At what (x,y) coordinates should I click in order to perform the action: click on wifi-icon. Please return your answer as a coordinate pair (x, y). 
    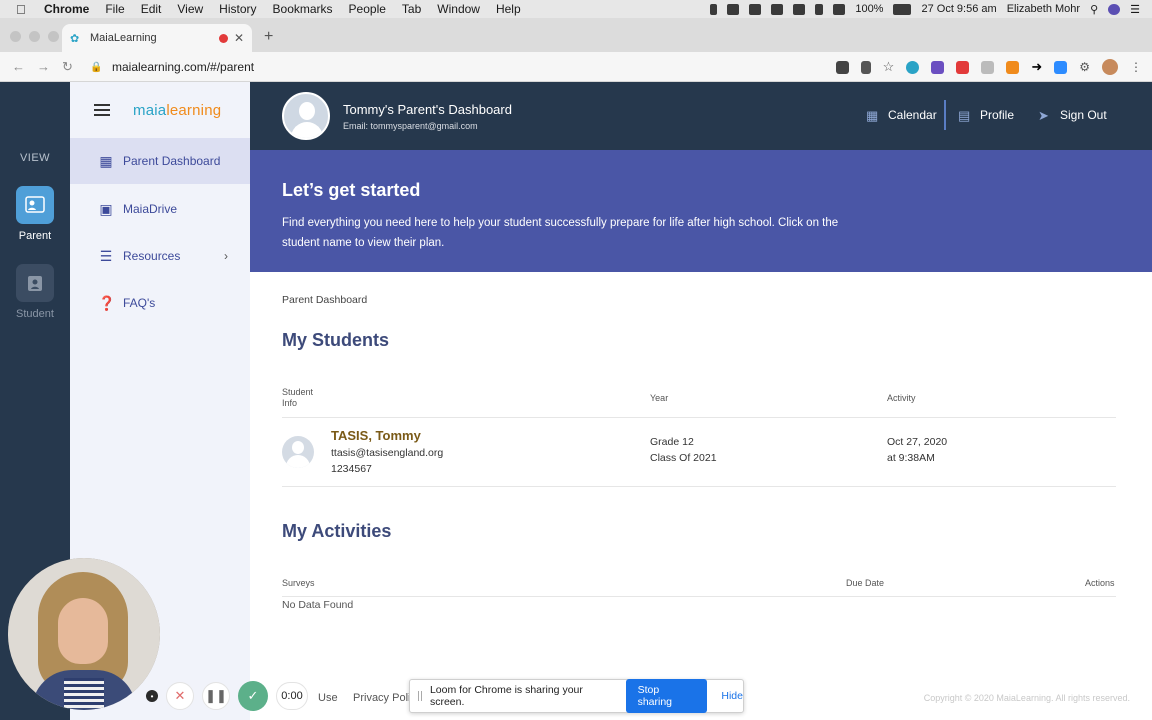
    Looking at the image, I should click on (839, 9).